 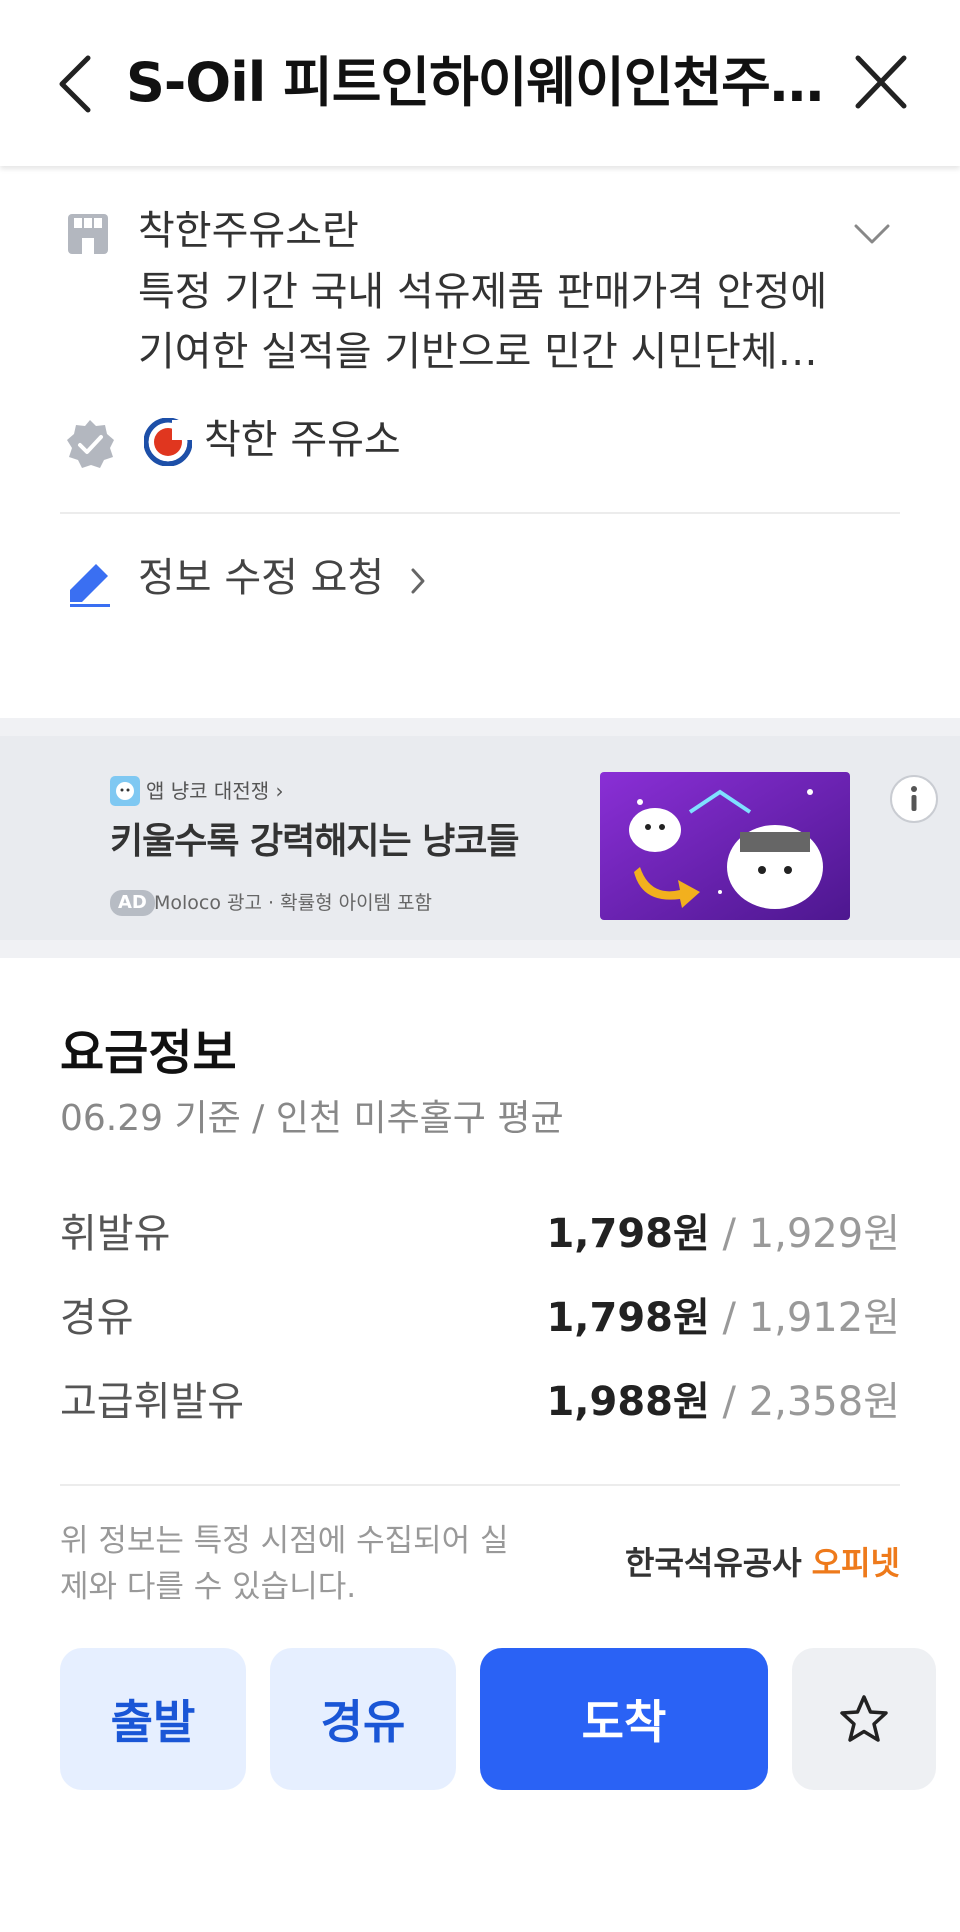 I want to click on ad-app-name: 앱 냥코 대전쟁 ›, so click(x=214, y=791).